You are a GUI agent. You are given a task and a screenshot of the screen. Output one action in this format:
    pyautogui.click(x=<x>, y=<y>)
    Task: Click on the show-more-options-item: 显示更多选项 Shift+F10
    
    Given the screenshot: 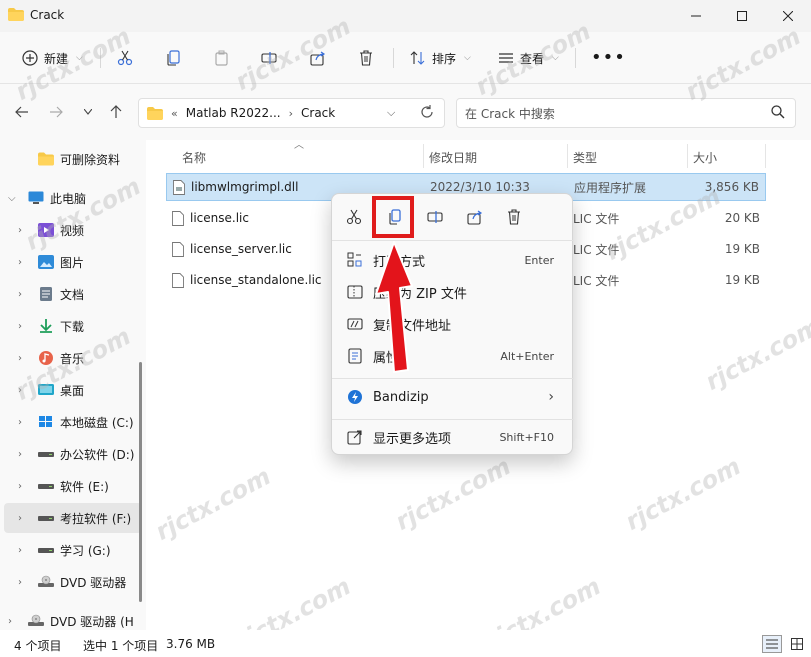 What is the action you would take?
    pyautogui.click(x=453, y=437)
    